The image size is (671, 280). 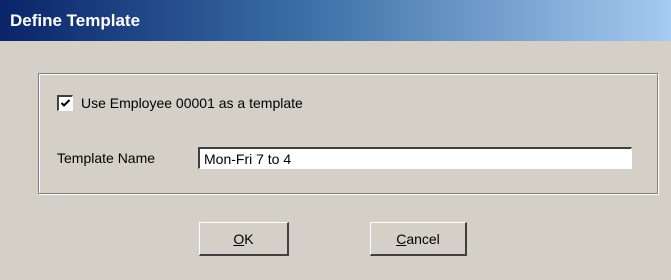 I want to click on template-name-input, so click(x=415, y=158).